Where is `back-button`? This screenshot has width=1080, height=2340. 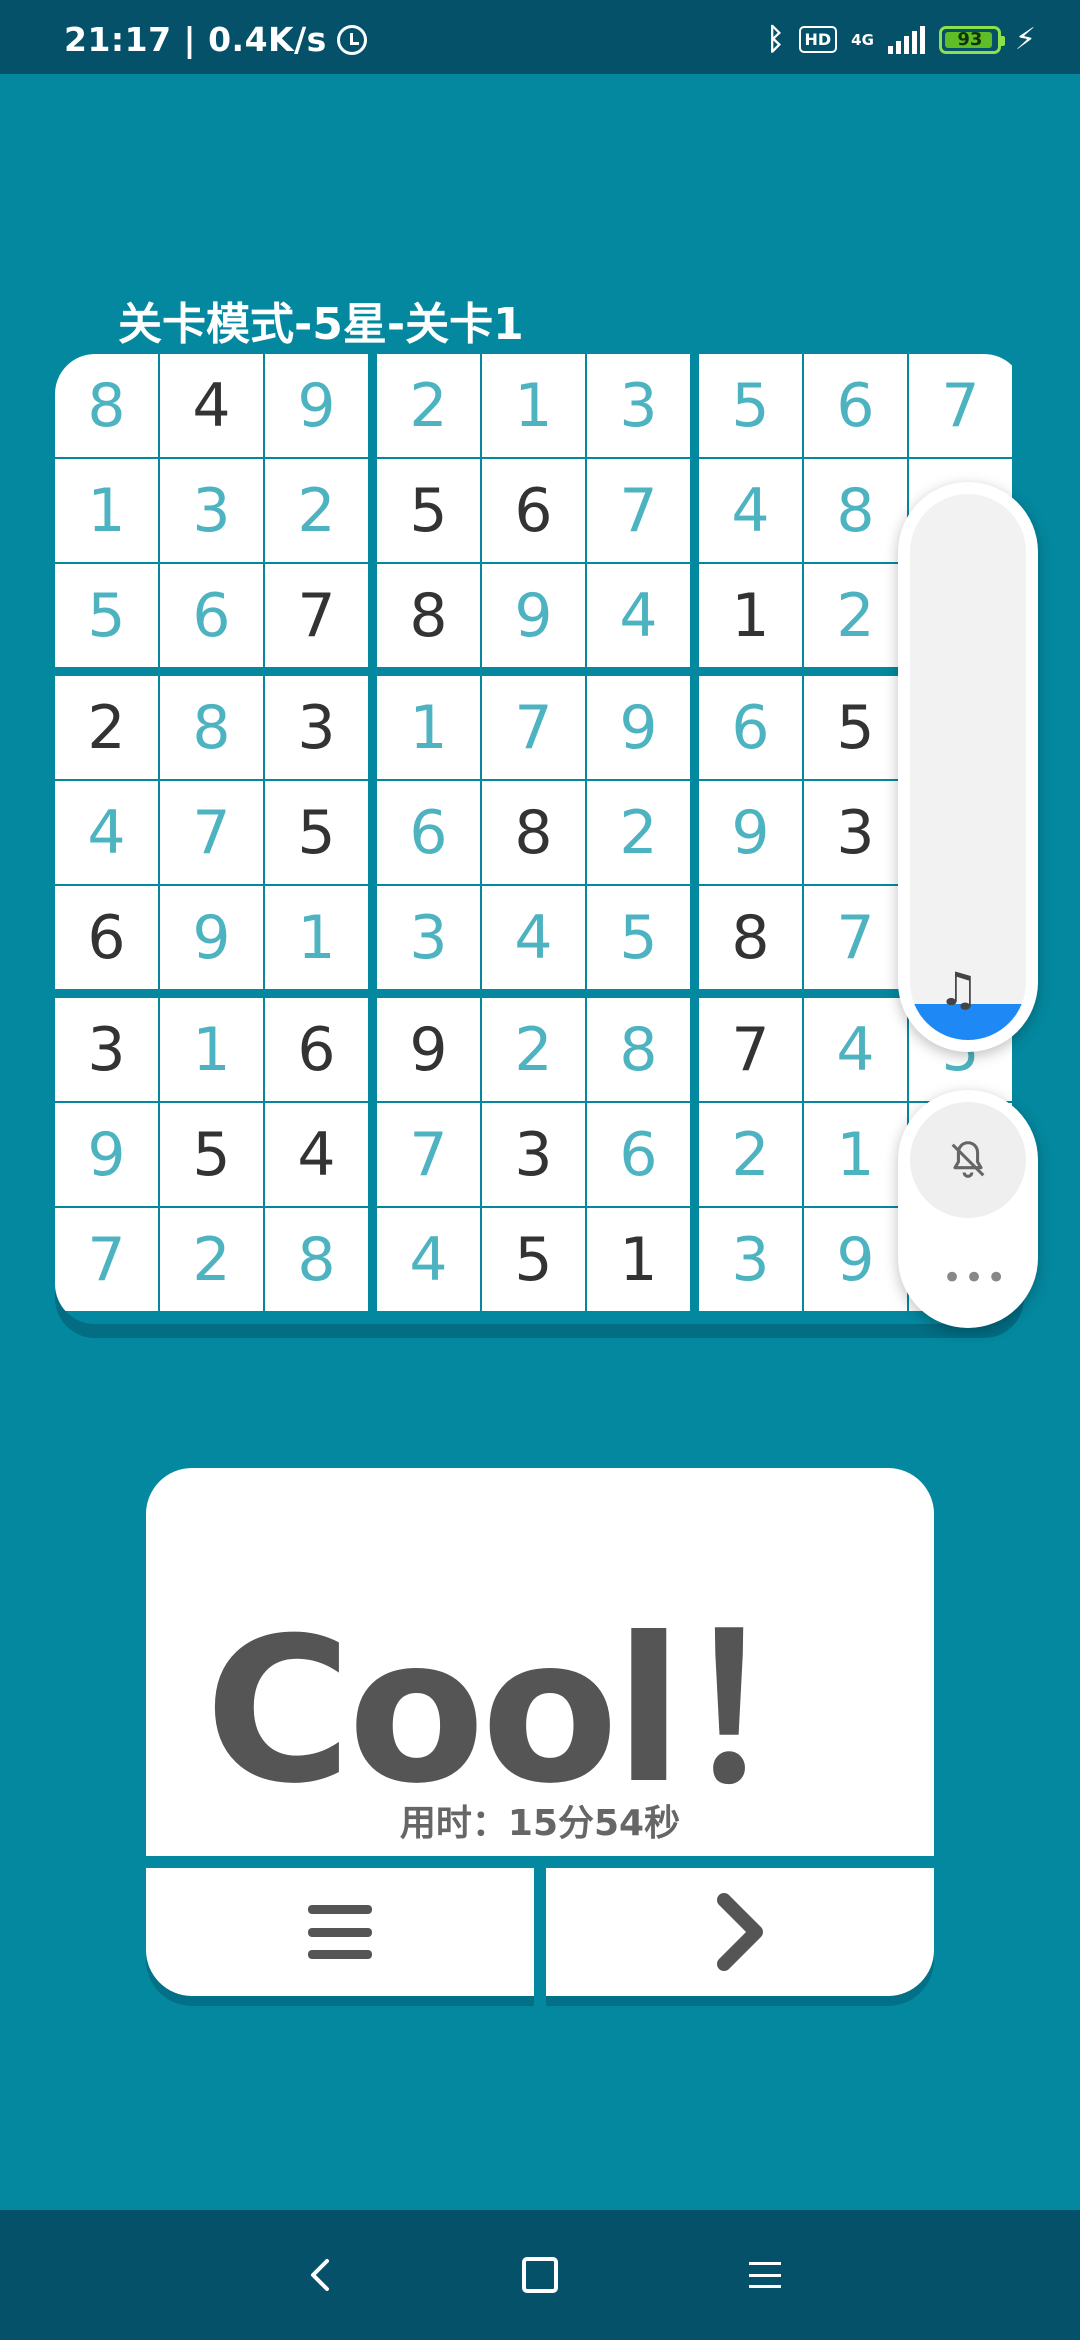 back-button is located at coordinates (320, 2275).